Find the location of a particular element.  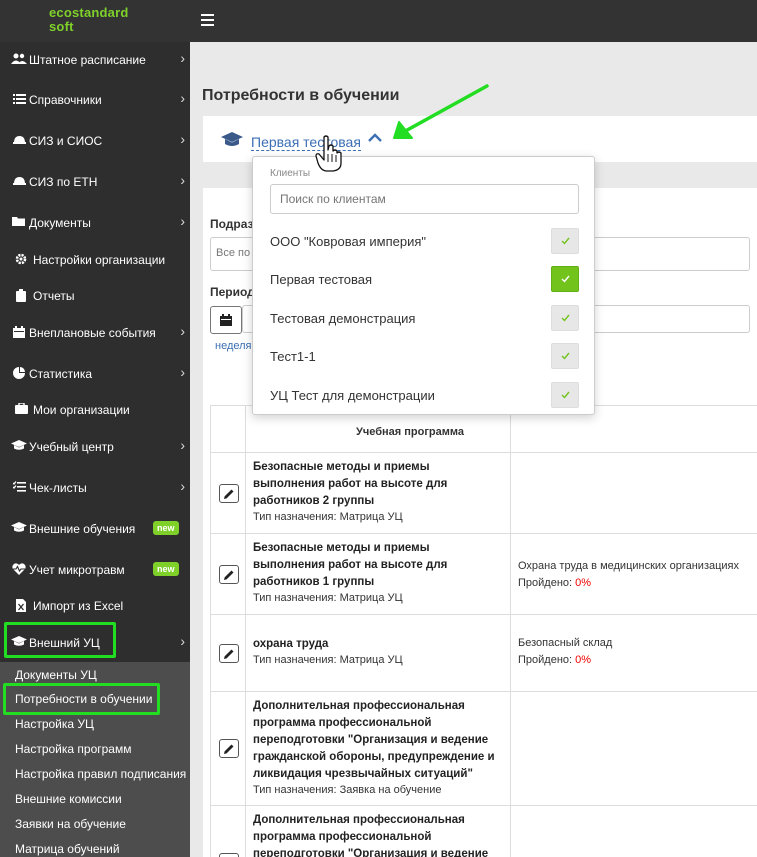

sidebar-item-training-center: Учебный центр › is located at coordinates (95, 447).